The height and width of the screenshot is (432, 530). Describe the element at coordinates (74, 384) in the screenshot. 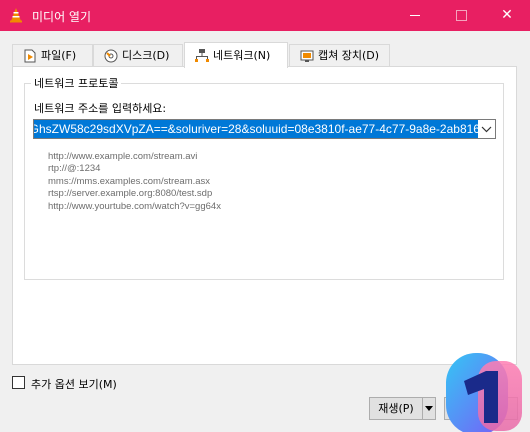

I see `show-more-options-label: 추가 옵션 보기(M)` at that location.